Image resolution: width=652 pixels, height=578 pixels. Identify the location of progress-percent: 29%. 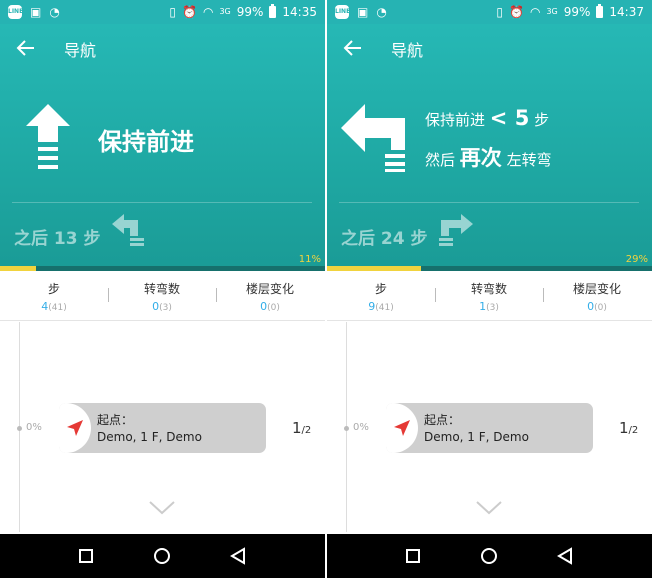
(636, 259).